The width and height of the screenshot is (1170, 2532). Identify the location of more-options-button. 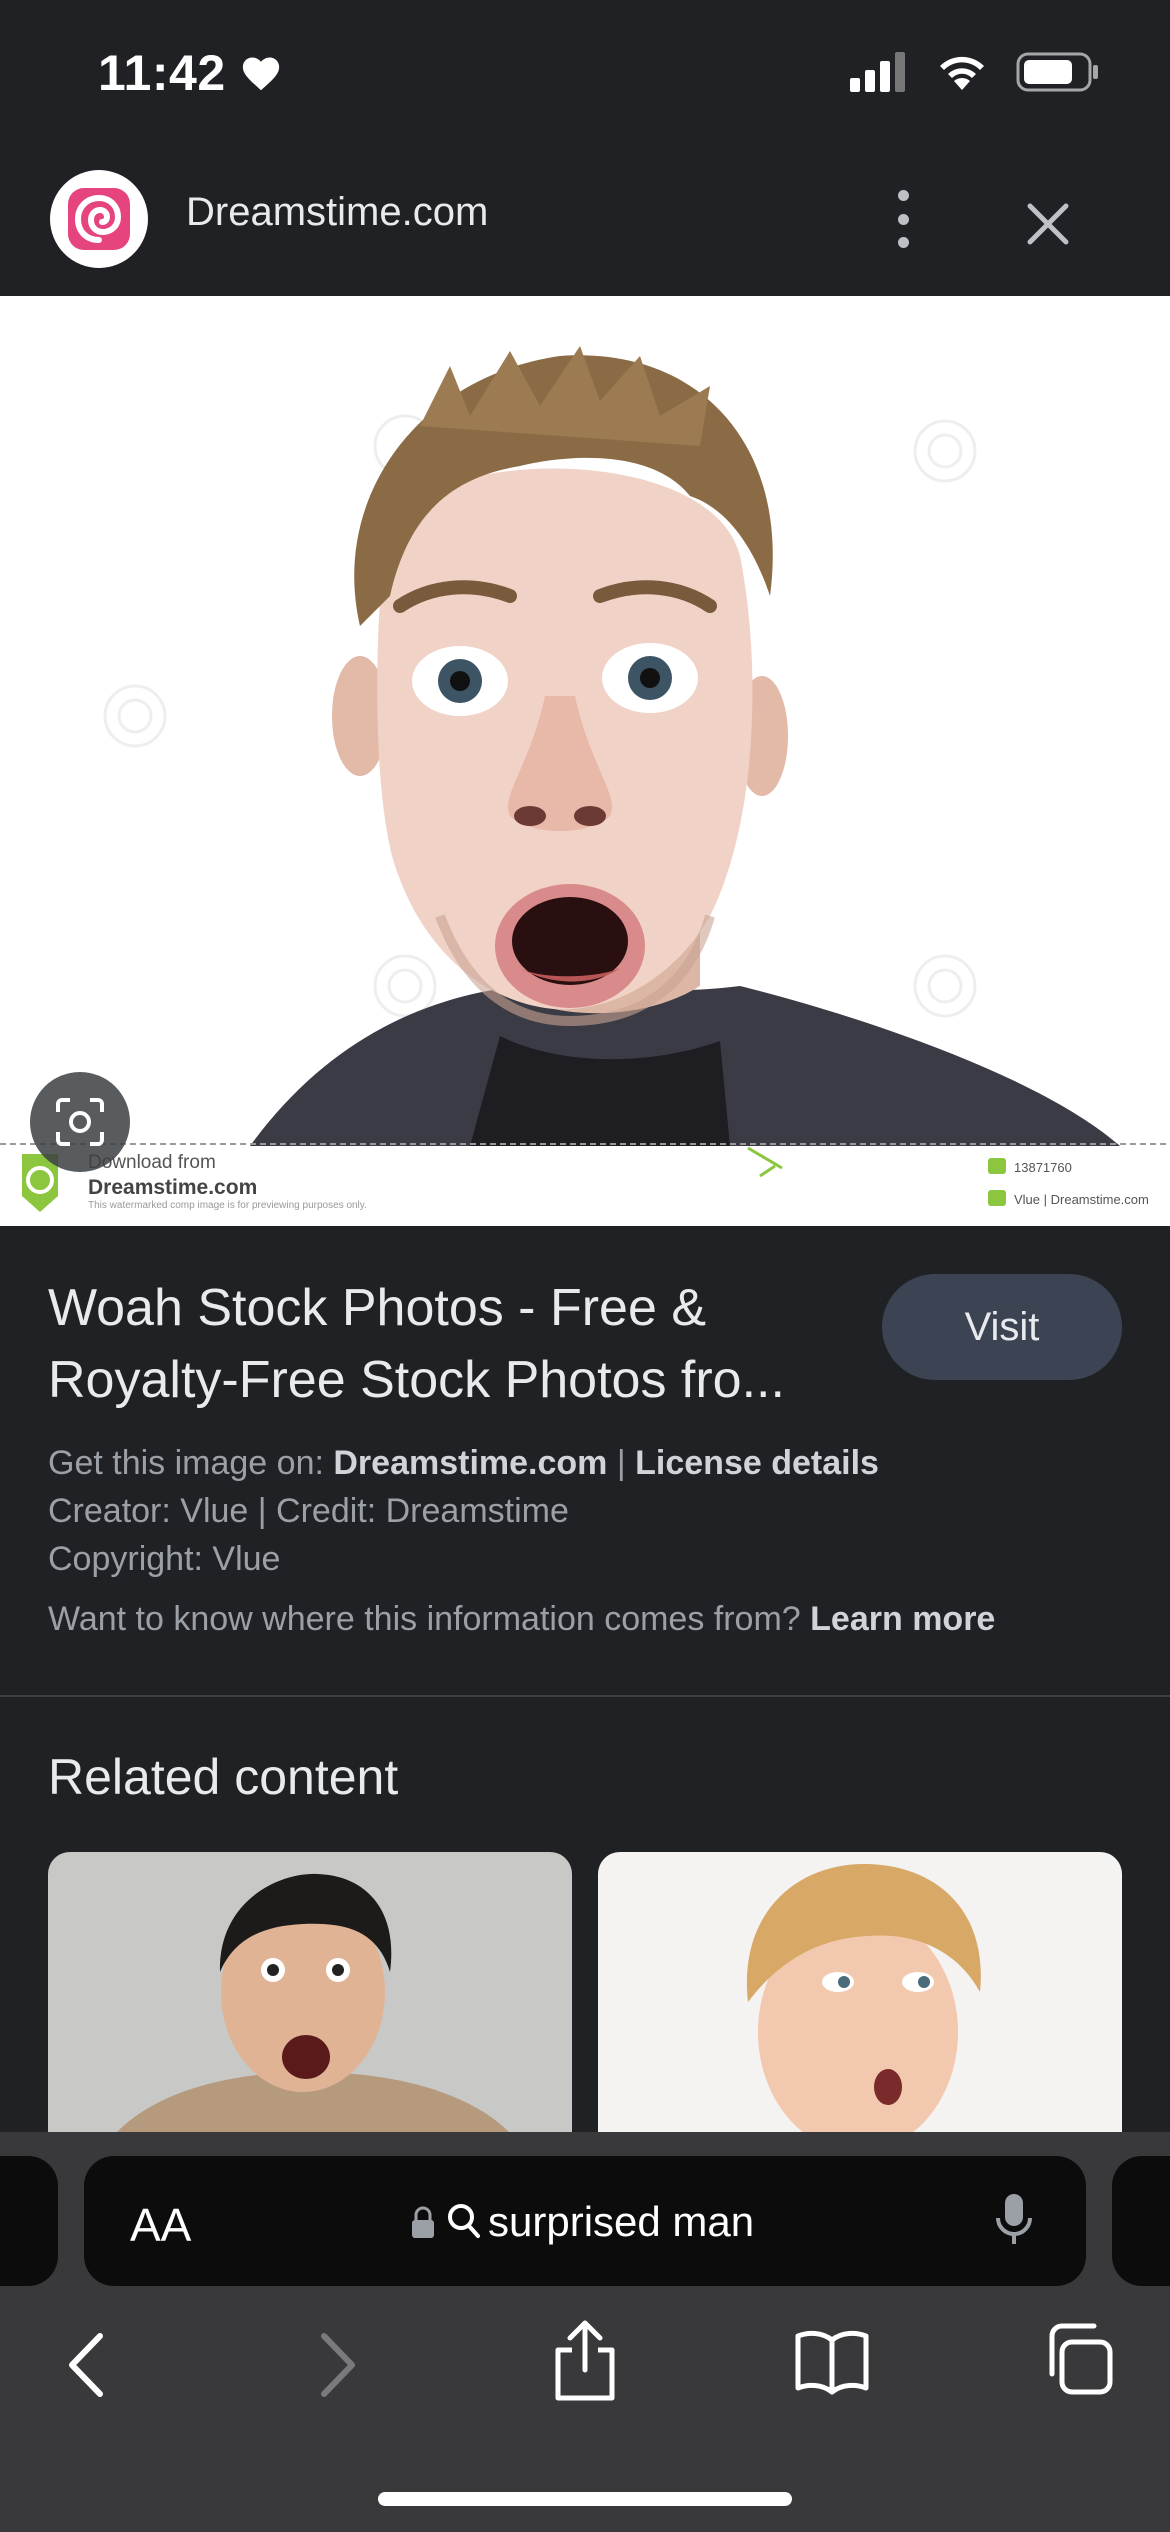
(903, 219).